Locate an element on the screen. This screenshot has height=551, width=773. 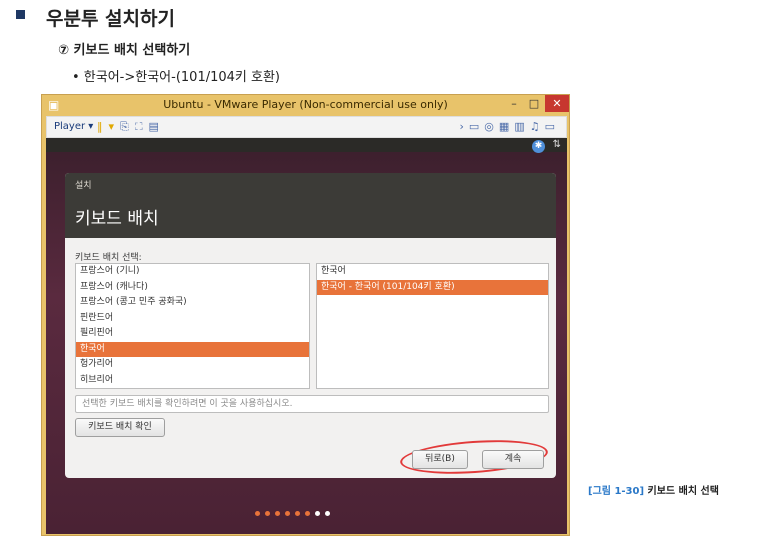
list-item: 헝가리어 is located at coordinates (192, 365).